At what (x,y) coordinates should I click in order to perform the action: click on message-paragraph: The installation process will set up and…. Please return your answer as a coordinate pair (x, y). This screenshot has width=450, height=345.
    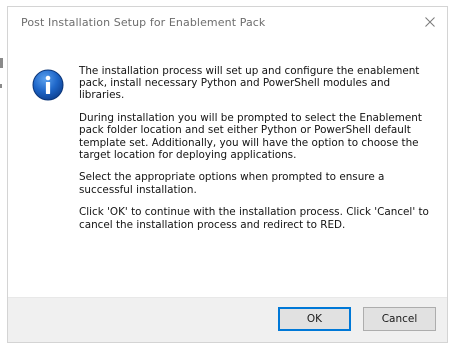
    Looking at the image, I should click on (249, 83).